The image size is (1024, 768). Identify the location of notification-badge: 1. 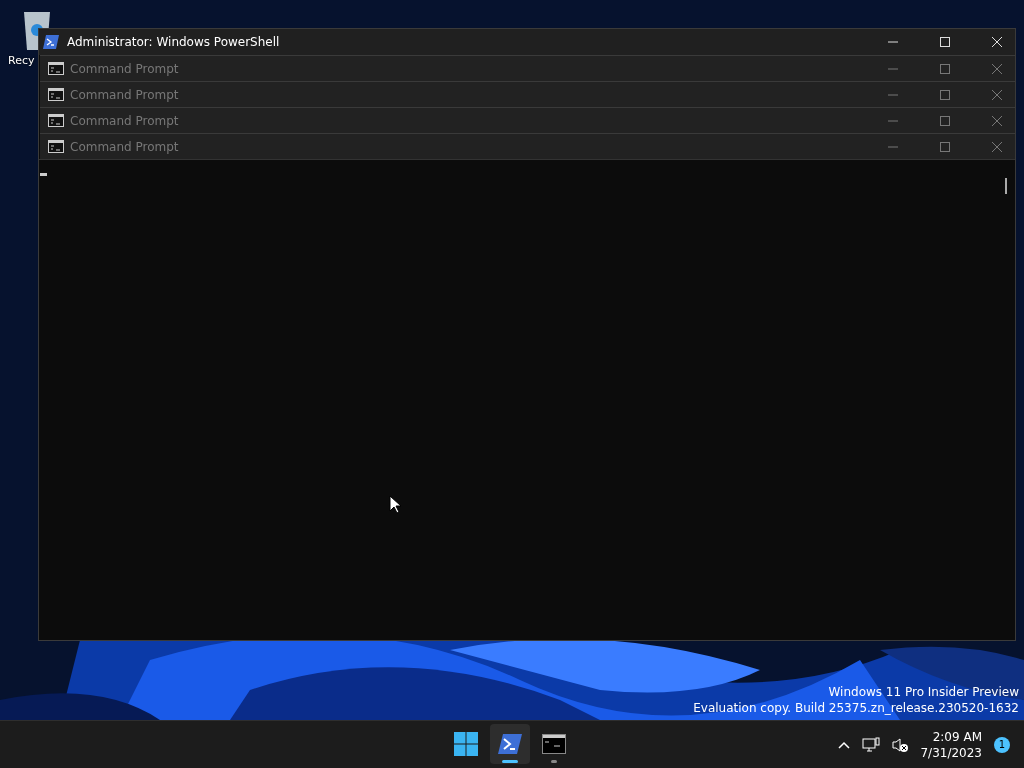
(1002, 744).